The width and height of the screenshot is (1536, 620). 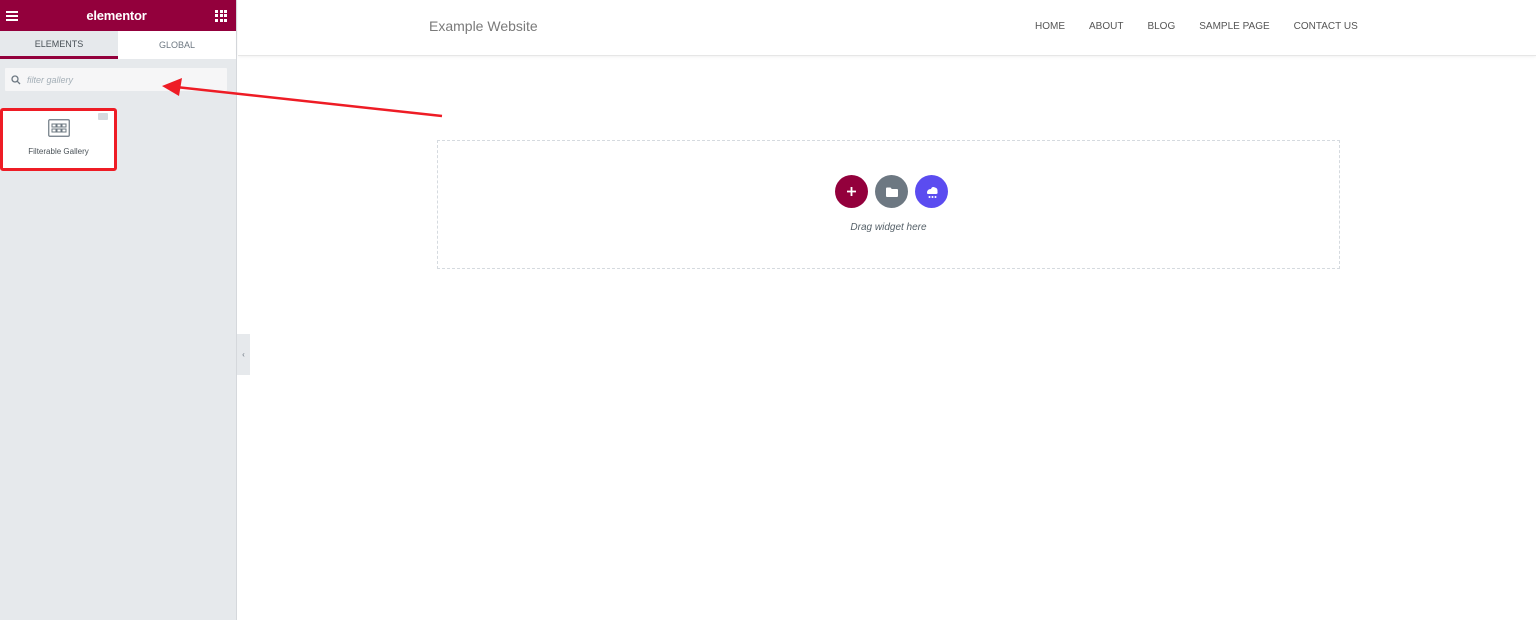 What do you see at coordinates (58, 128) in the screenshot?
I see `gallery-grid-icon` at bounding box center [58, 128].